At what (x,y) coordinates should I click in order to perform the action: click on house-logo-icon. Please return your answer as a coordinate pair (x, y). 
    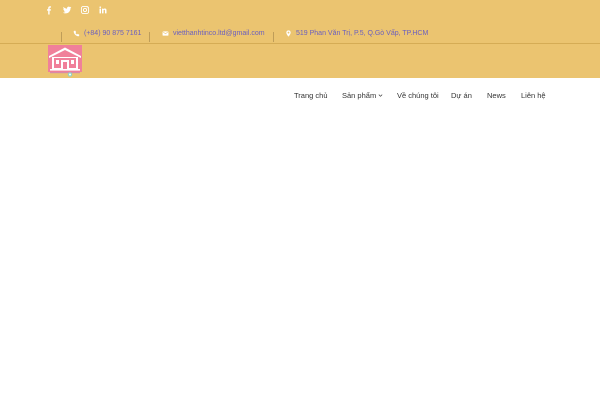
    Looking at the image, I should click on (65, 61).